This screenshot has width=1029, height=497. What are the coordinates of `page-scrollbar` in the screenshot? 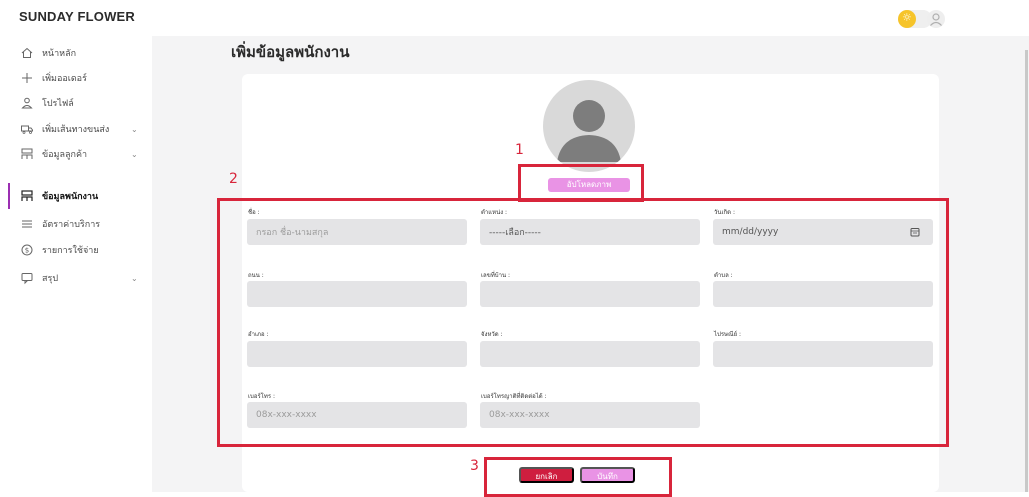 It's located at (1026, 271).